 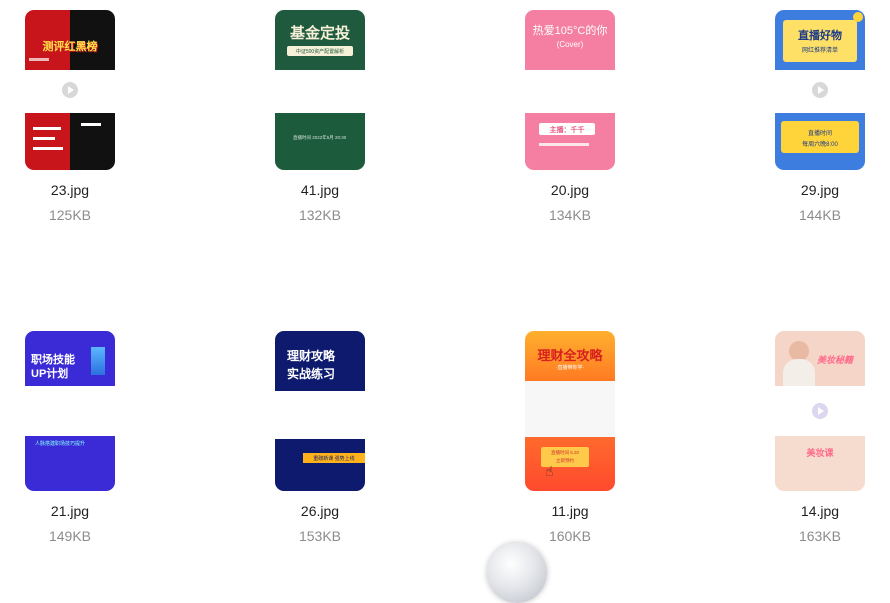 What do you see at coordinates (570, 44) in the screenshot?
I see `thumbnail-subtitle: (Cover)` at bounding box center [570, 44].